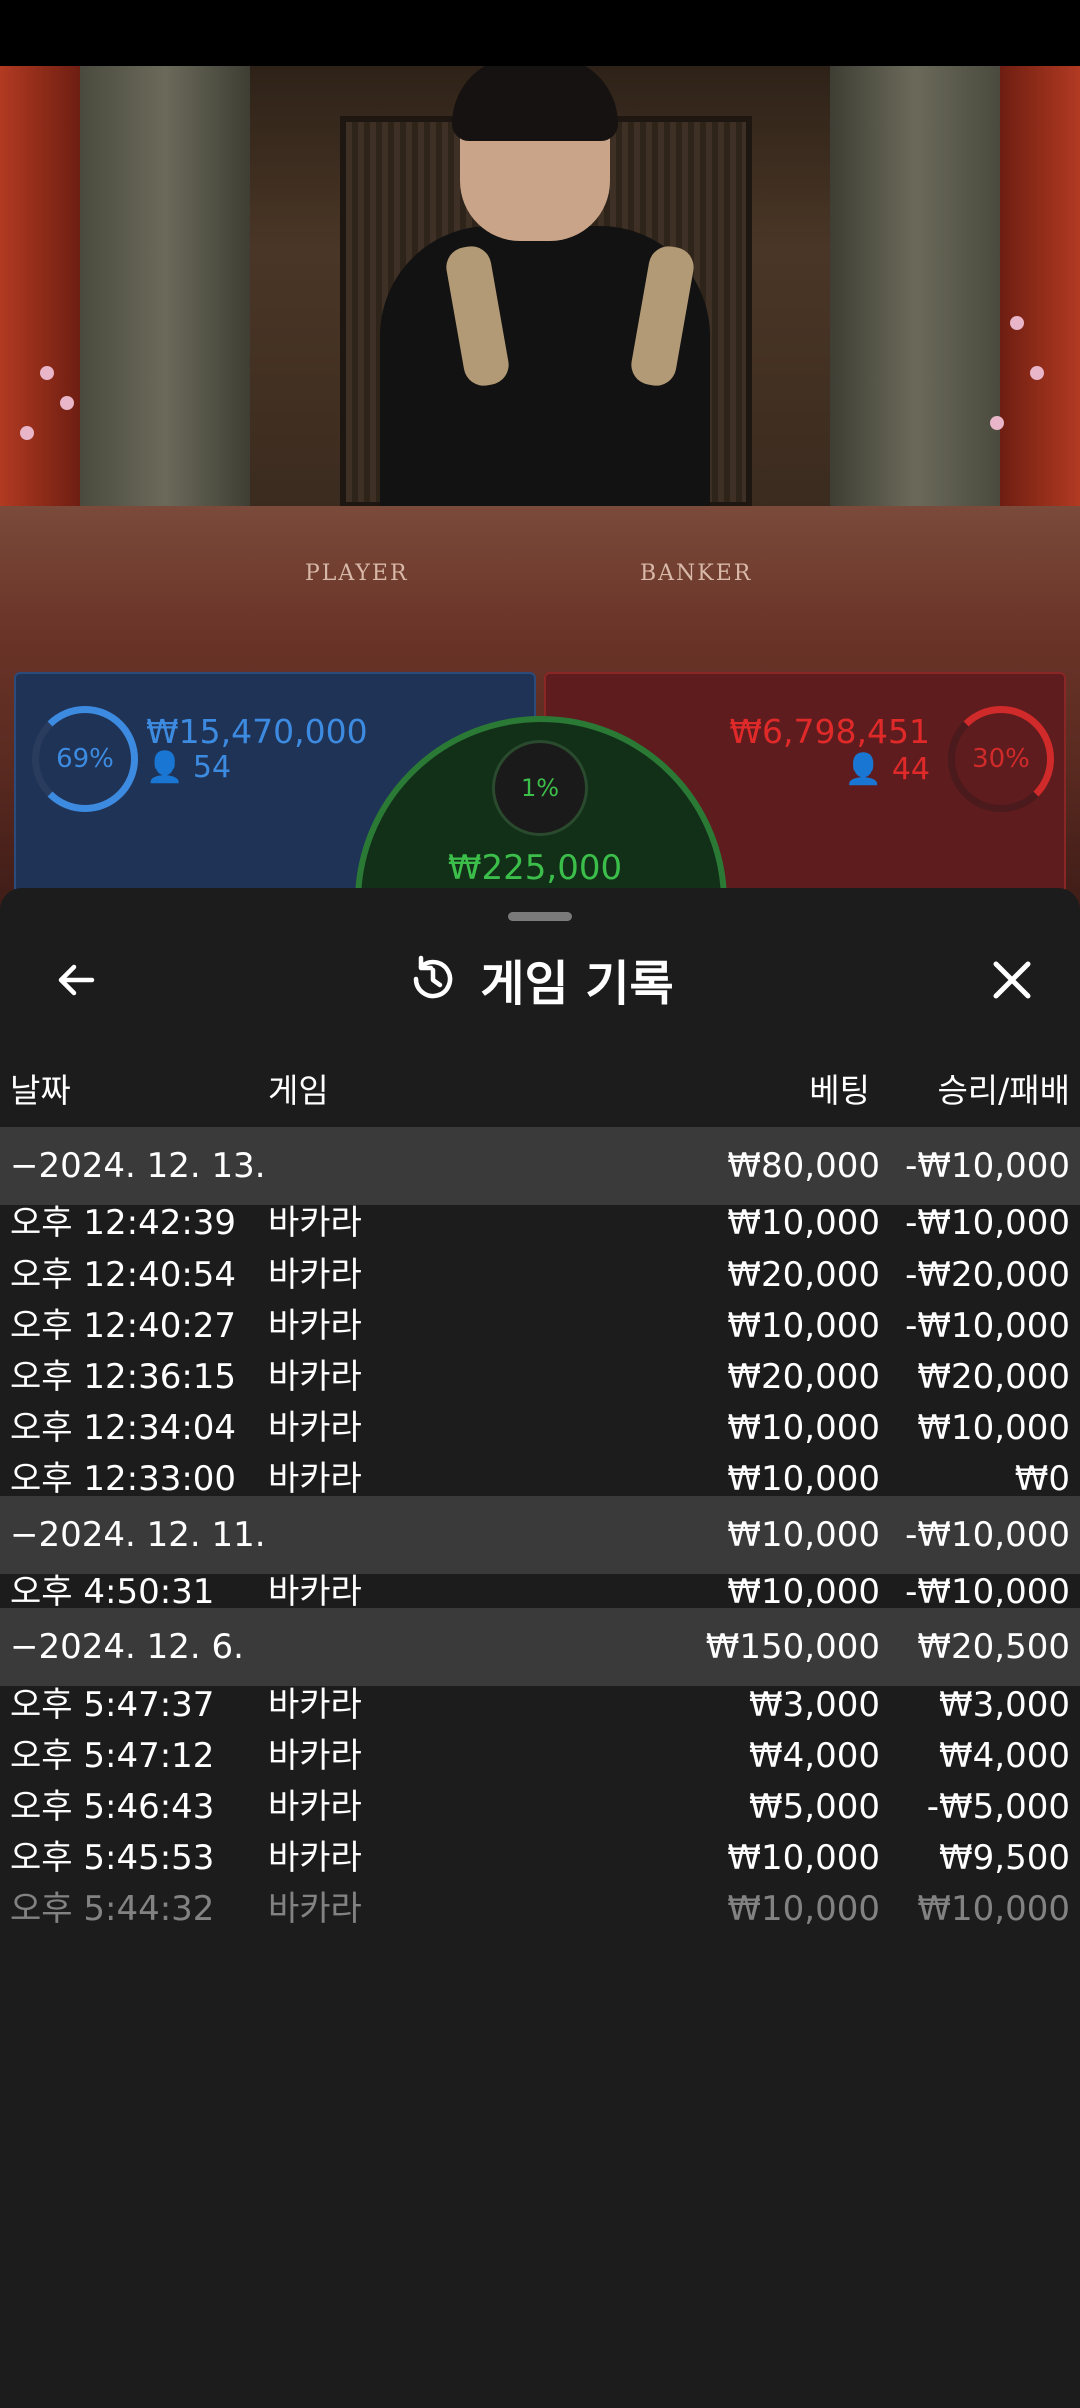 This screenshot has width=1080, height=2408. Describe the element at coordinates (40, 1090) in the screenshot. I see `column-header-date: 날짜` at that location.